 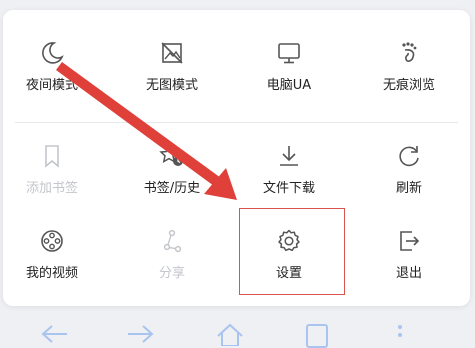 I want to click on back-arrow-icon, so click(x=54, y=334).